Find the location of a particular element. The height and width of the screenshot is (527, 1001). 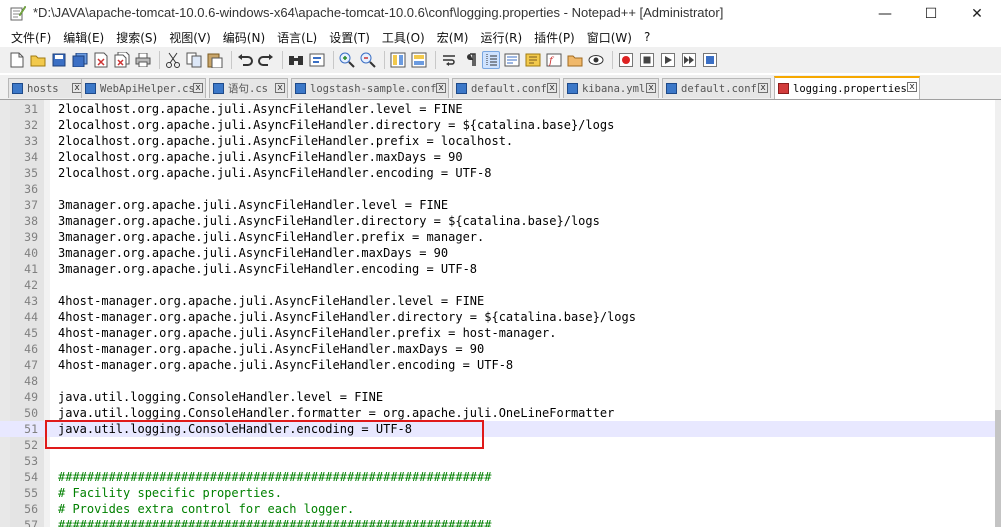

menu-search: 搜索(S) is located at coordinates (136, 37).